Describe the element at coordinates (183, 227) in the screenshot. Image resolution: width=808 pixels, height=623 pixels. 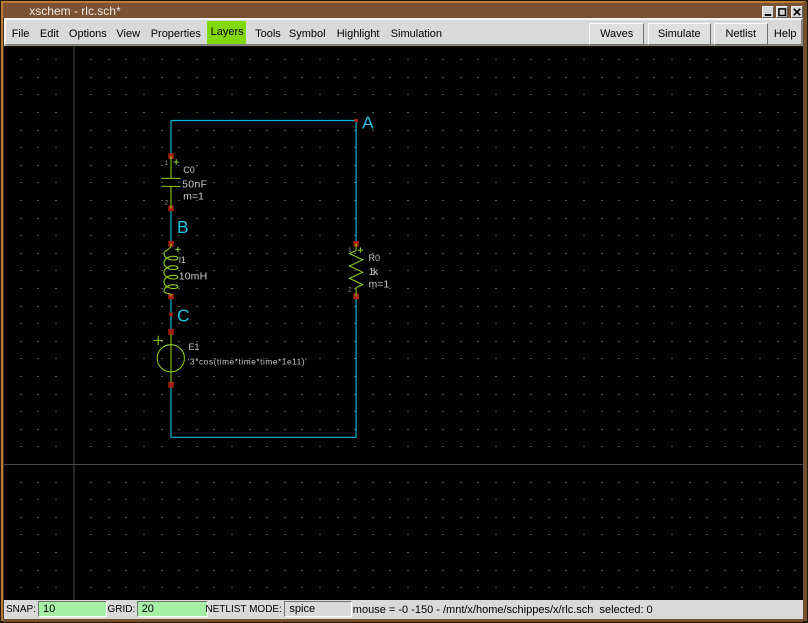
I see `svg-text: B` at that location.